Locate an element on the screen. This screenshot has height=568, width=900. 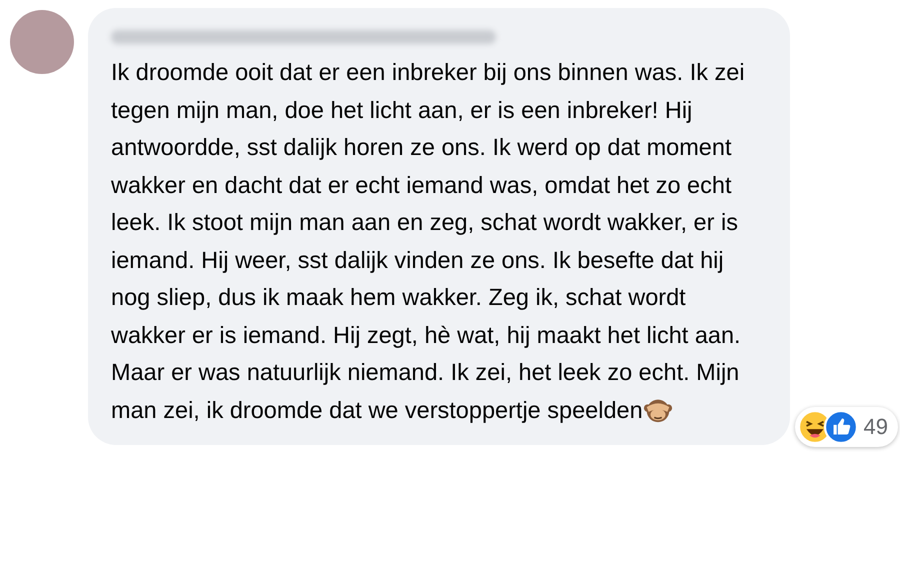
thumbs-up-icon is located at coordinates (841, 427).